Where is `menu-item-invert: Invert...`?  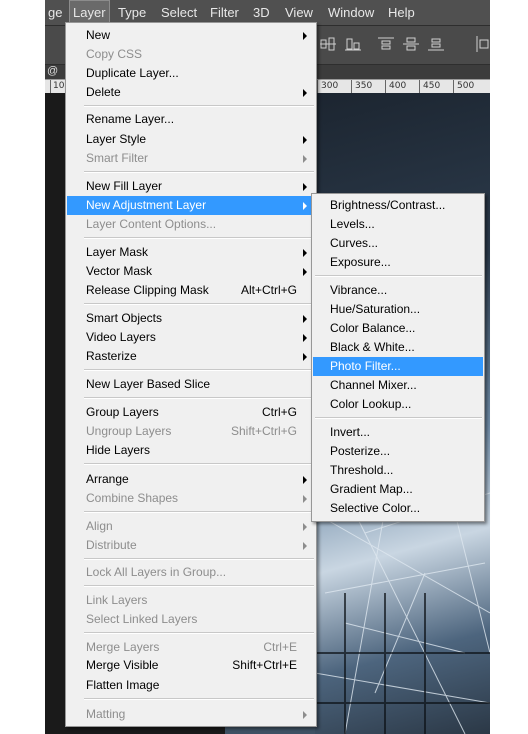 menu-item-invert: Invert... is located at coordinates (398, 432).